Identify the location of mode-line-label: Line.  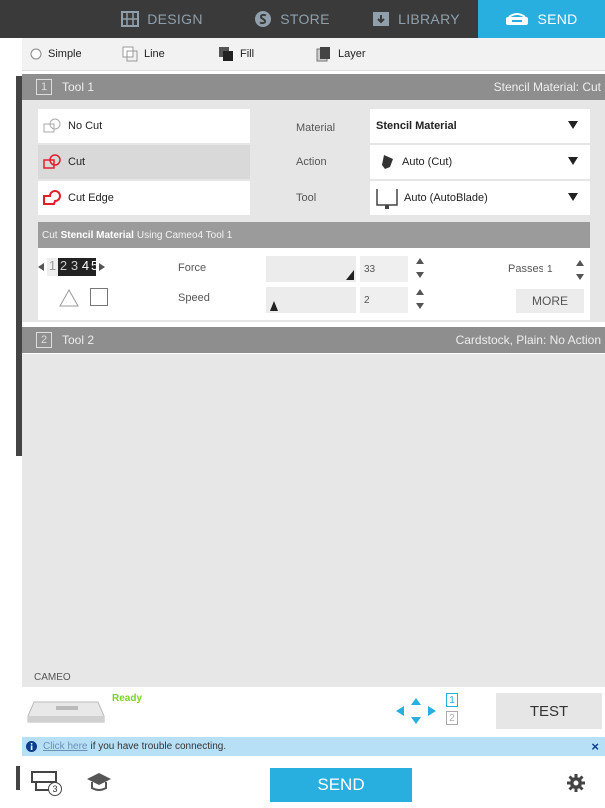
(154, 54).